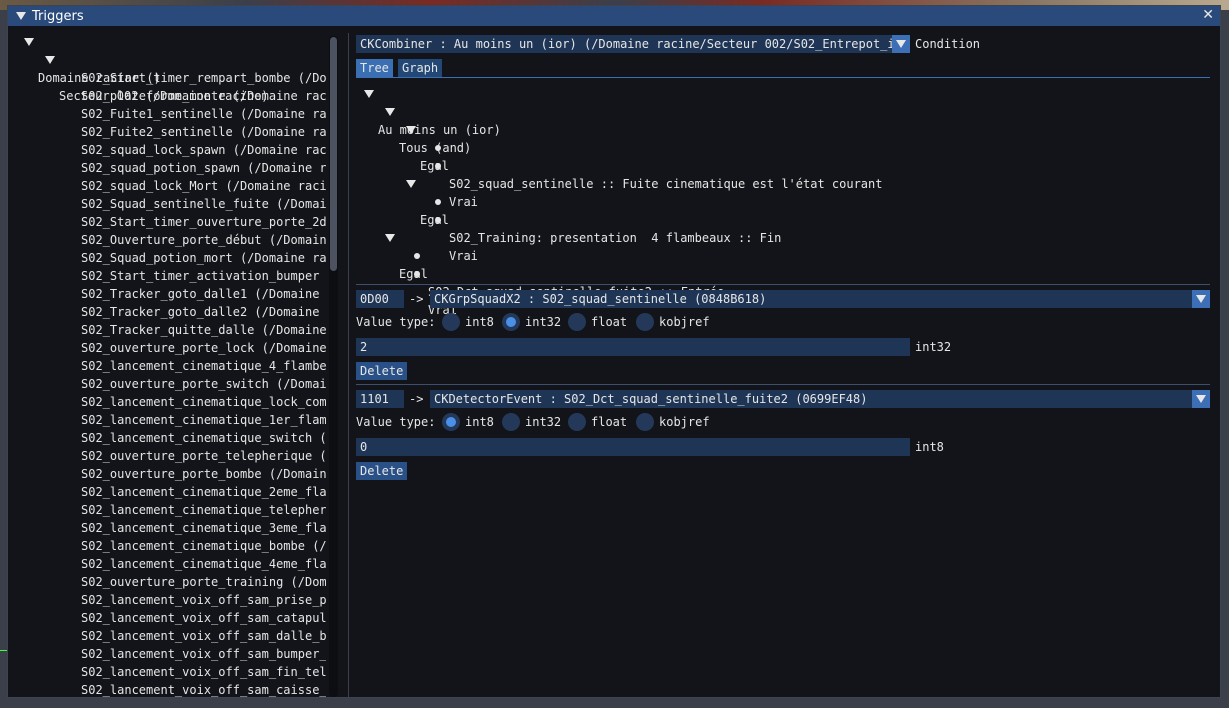 This screenshot has width=1229, height=708. What do you see at coordinates (1208, 15) in the screenshot?
I see `close-icon: ✕` at bounding box center [1208, 15].